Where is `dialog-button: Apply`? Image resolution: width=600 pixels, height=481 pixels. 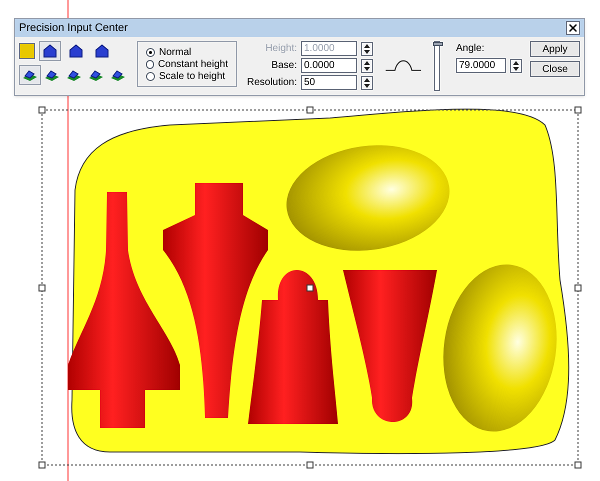
dialog-button: Apply is located at coordinates (555, 49).